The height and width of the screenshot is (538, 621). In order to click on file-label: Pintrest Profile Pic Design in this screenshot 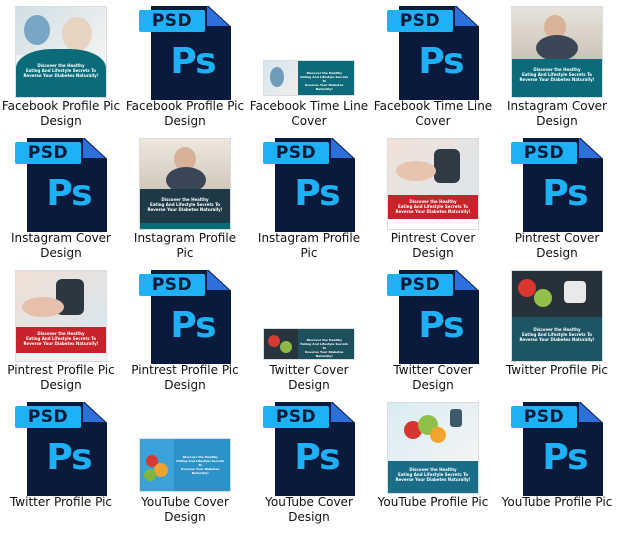, I will do `click(185, 377)`.